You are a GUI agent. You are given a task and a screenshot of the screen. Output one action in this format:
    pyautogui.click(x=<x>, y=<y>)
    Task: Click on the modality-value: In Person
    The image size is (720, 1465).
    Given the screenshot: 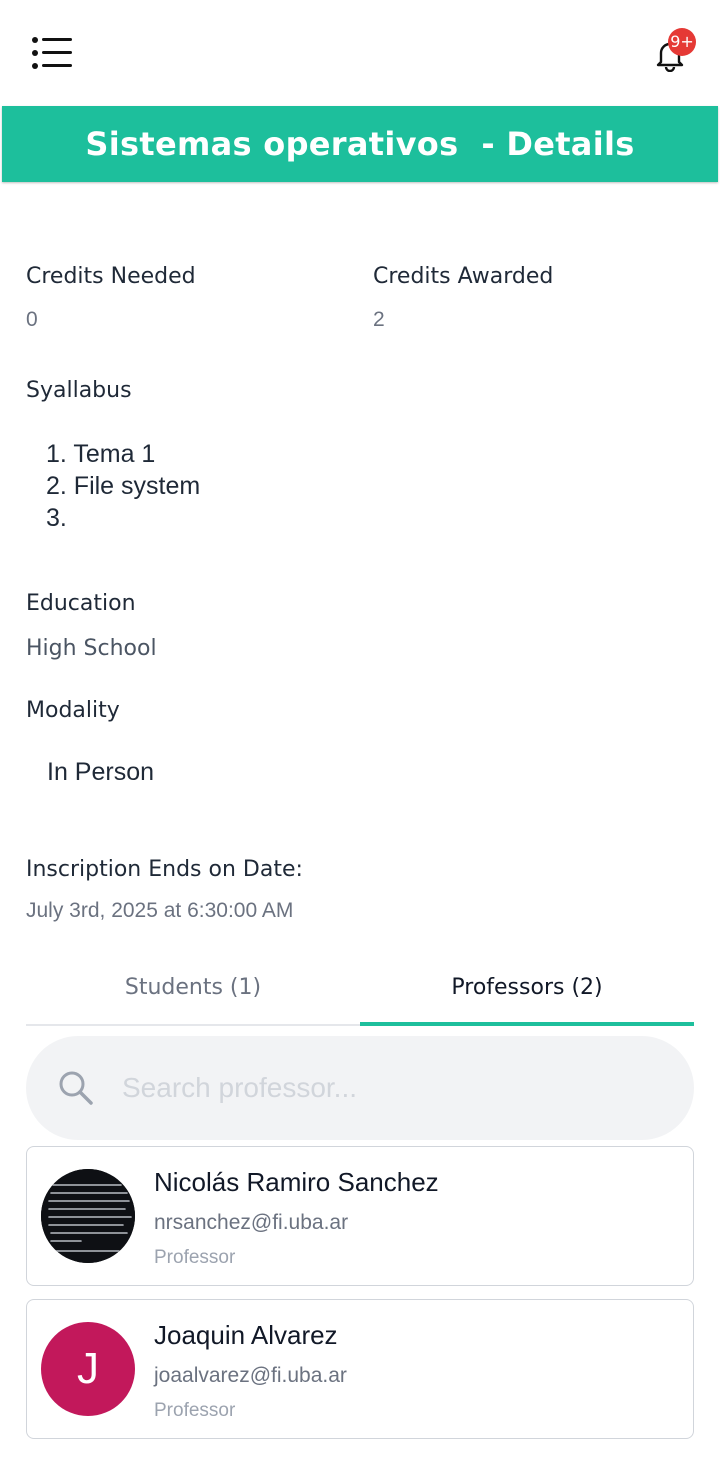 What is the action you would take?
    pyautogui.click(x=101, y=772)
    